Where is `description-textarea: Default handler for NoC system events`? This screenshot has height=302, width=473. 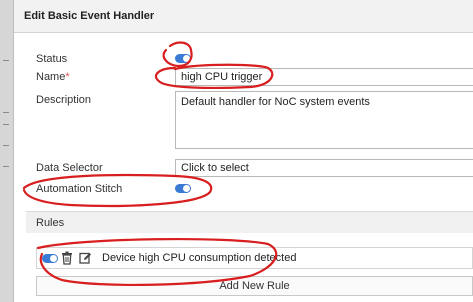
description-textarea: Default handler for NoC system events is located at coordinates (324, 120).